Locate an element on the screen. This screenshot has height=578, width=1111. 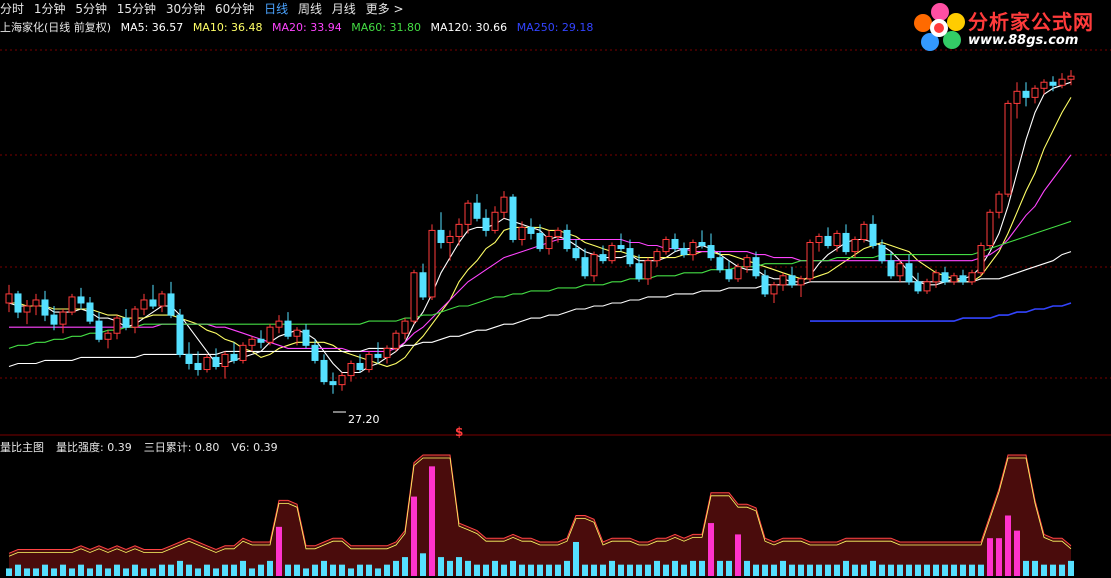
tab-monthly: 月线 is located at coordinates (344, 9).